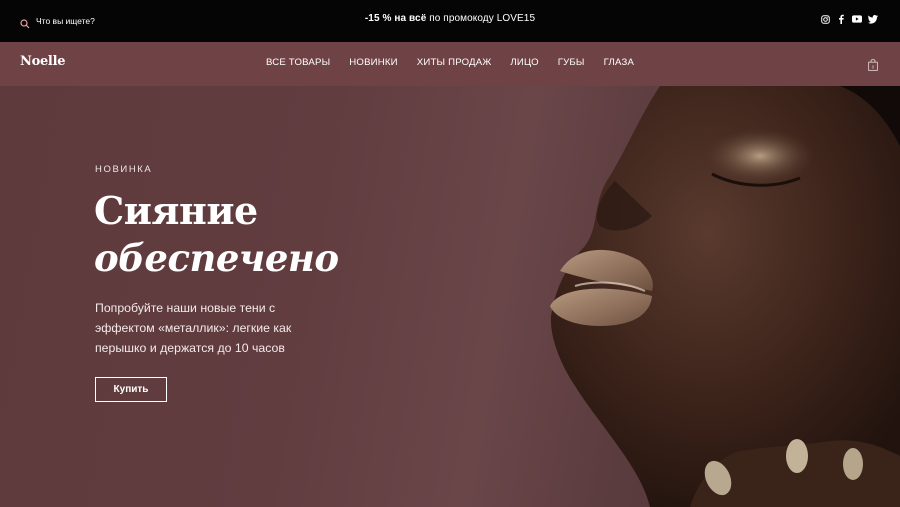 This screenshot has width=900, height=507. Describe the element at coordinates (524, 62) in the screenshot. I see `nav-item-face: ЛИЦО` at that location.